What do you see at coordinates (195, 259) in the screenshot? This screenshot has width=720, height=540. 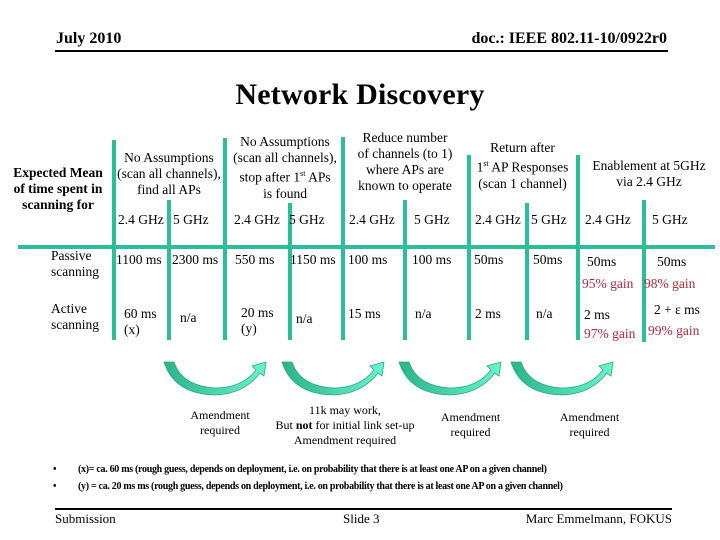 I see `passive-value: 2300 ms` at bounding box center [195, 259].